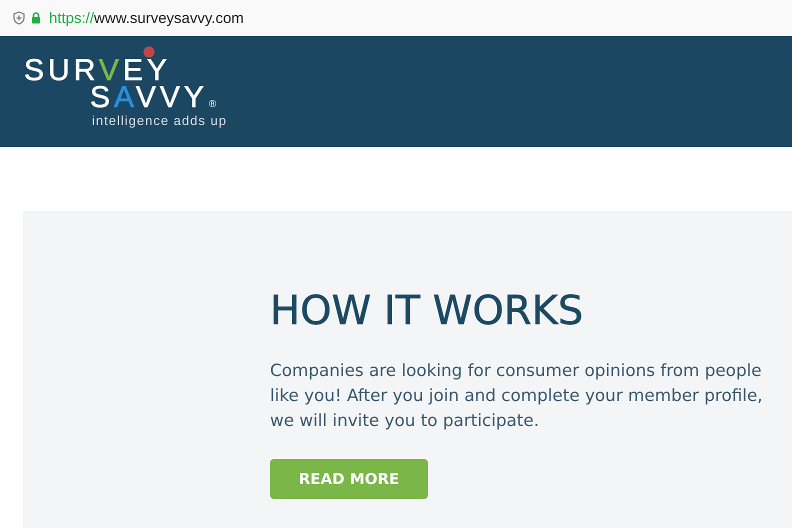  What do you see at coordinates (517, 395) in the screenshot?
I see `section-text: Companies are looking for consumer opinions from people like you! After you join and complete your member profile, we will invite you to participate.` at bounding box center [517, 395].